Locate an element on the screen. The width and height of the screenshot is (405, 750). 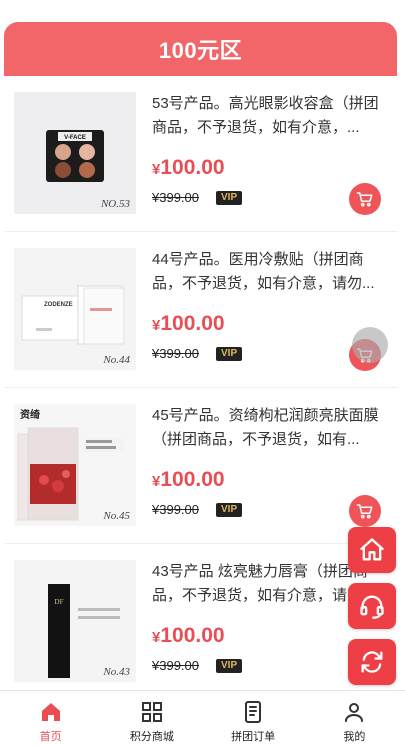
grid-icon is located at coordinates (151, 712).